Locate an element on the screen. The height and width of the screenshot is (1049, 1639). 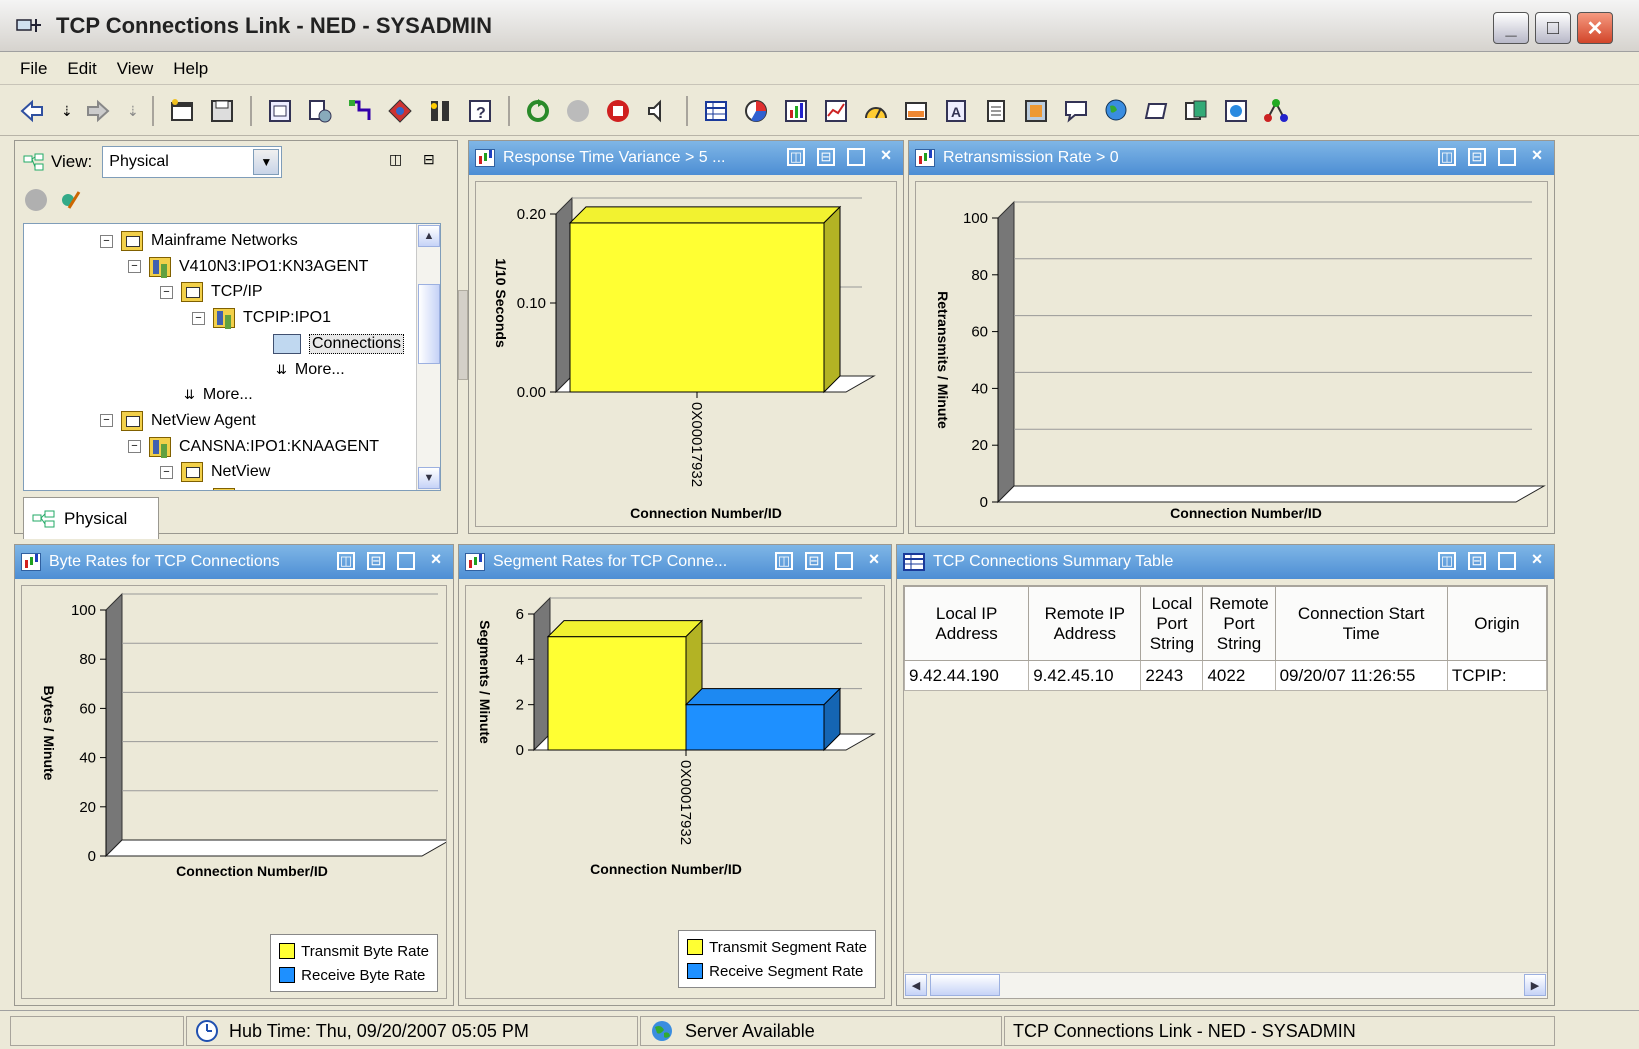
forward-history-icon: ⇣ is located at coordinates (132, 111).